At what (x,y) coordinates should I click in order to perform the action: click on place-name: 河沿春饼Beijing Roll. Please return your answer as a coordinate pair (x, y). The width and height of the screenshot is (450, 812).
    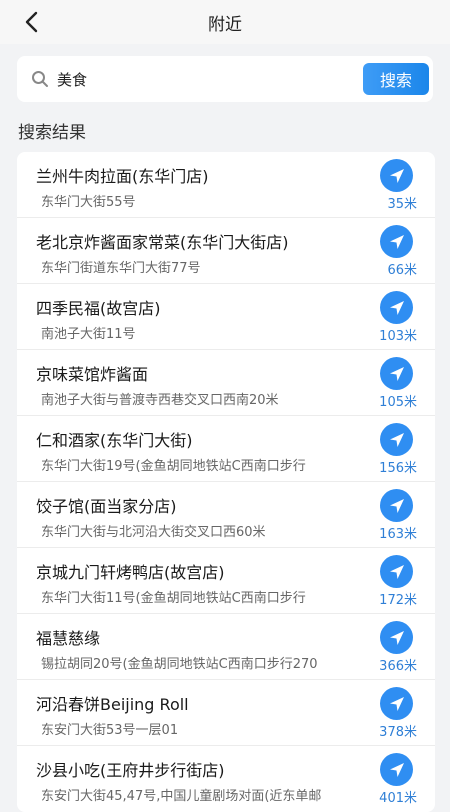
    Looking at the image, I should click on (112, 704).